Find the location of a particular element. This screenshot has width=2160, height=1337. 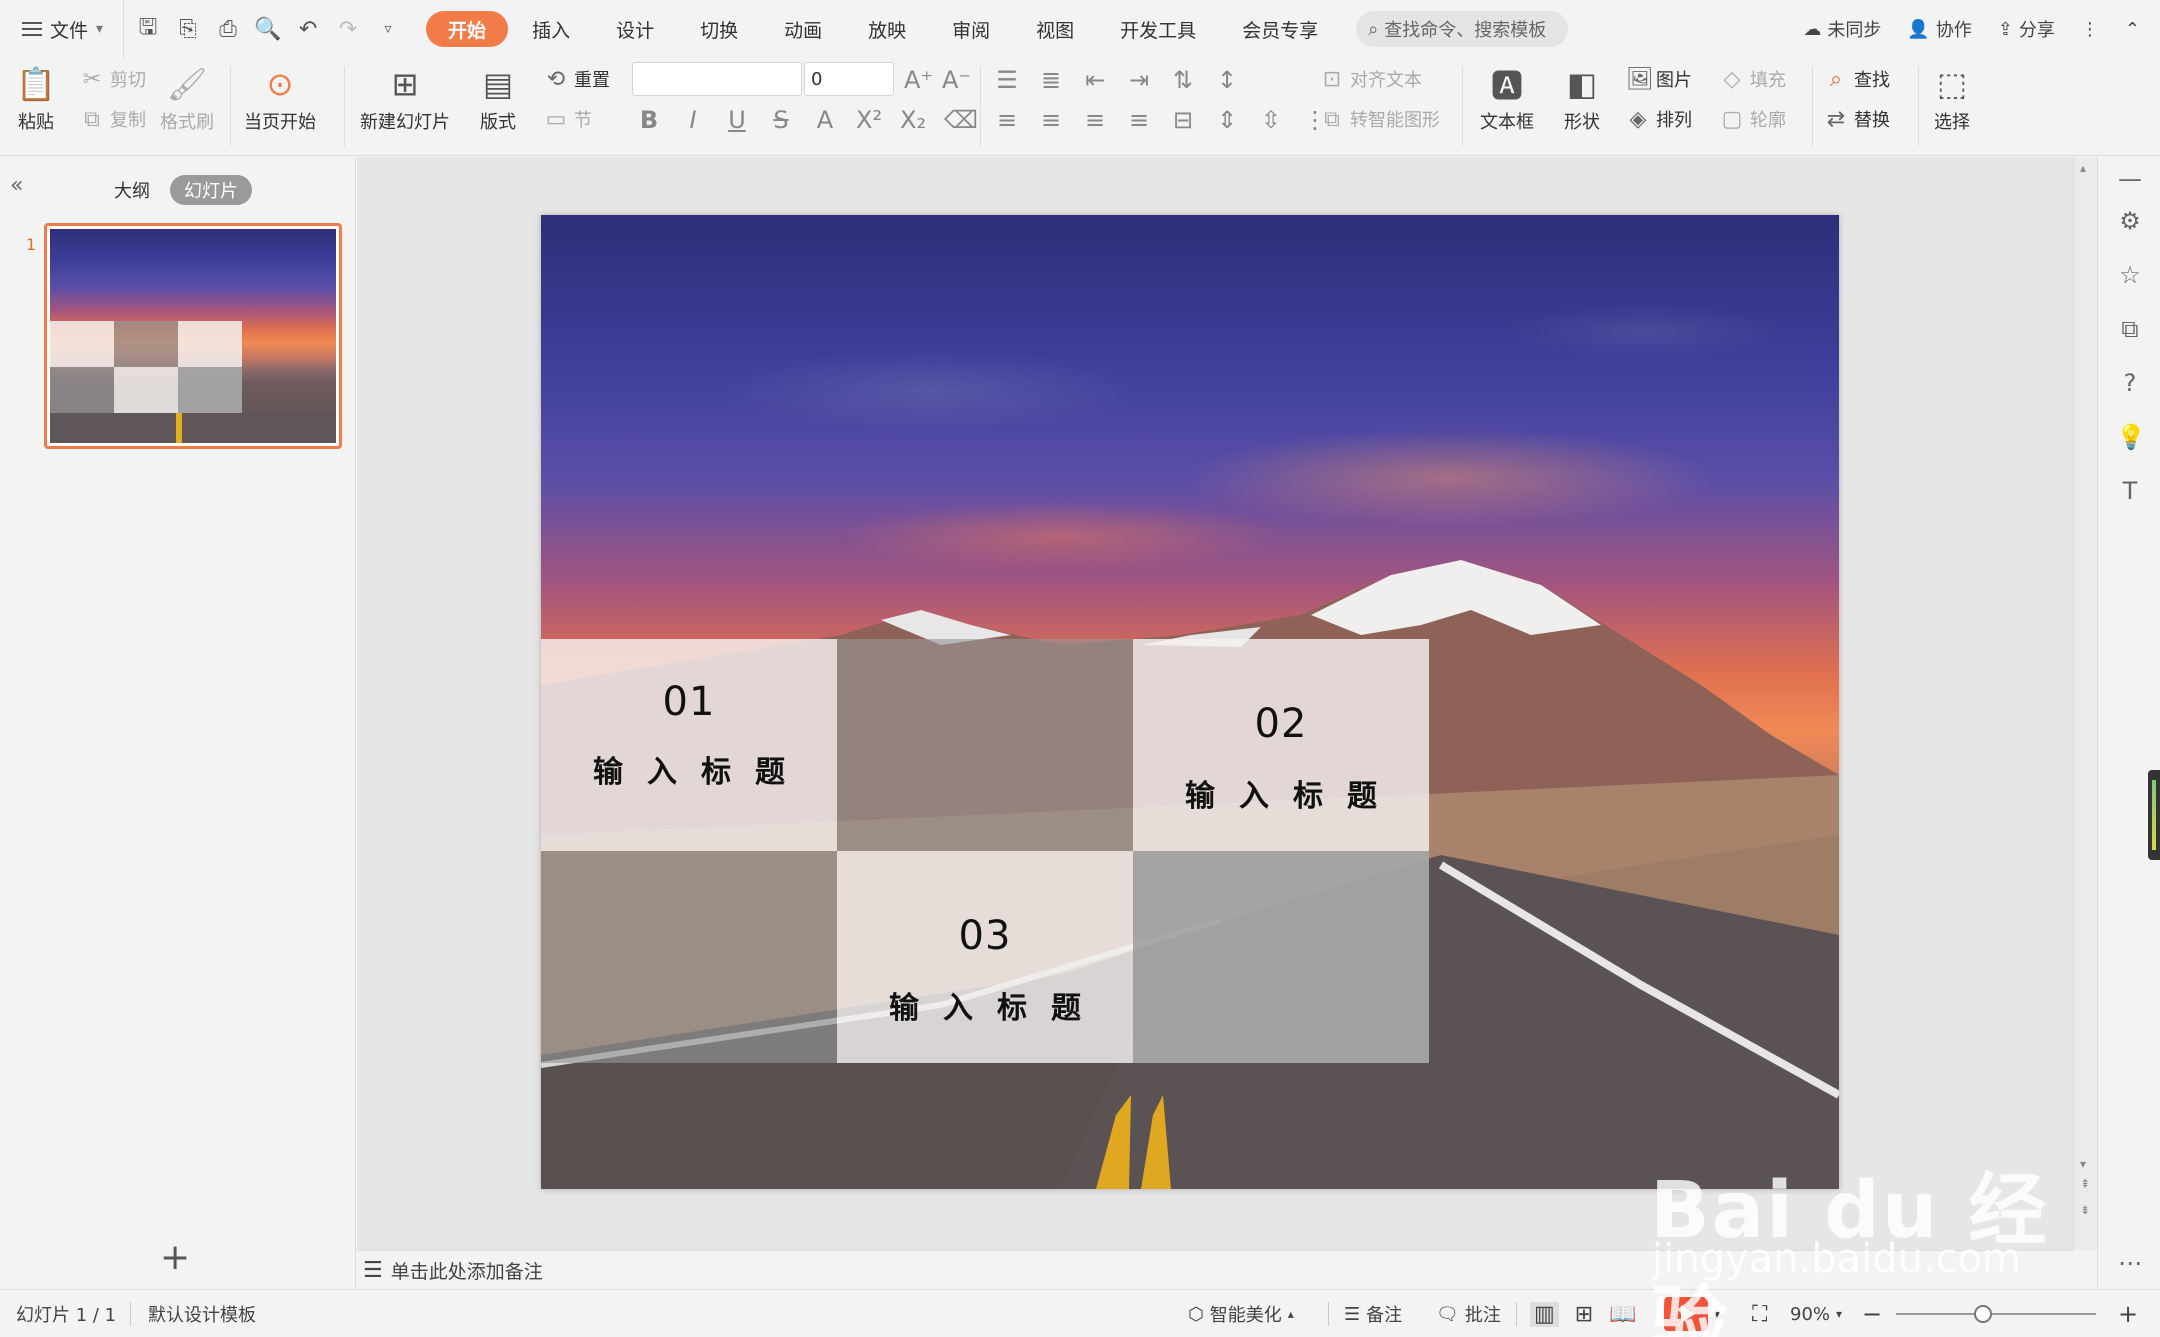

title-tile-03: 03 输入标题 is located at coordinates (985, 957).